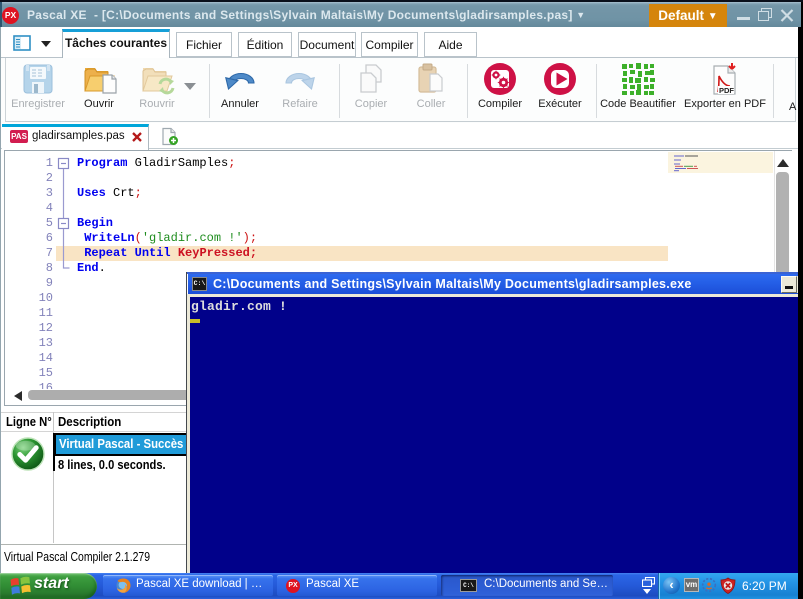  Describe the element at coordinates (726, 90) in the screenshot. I see `svg-text: PDF` at that location.